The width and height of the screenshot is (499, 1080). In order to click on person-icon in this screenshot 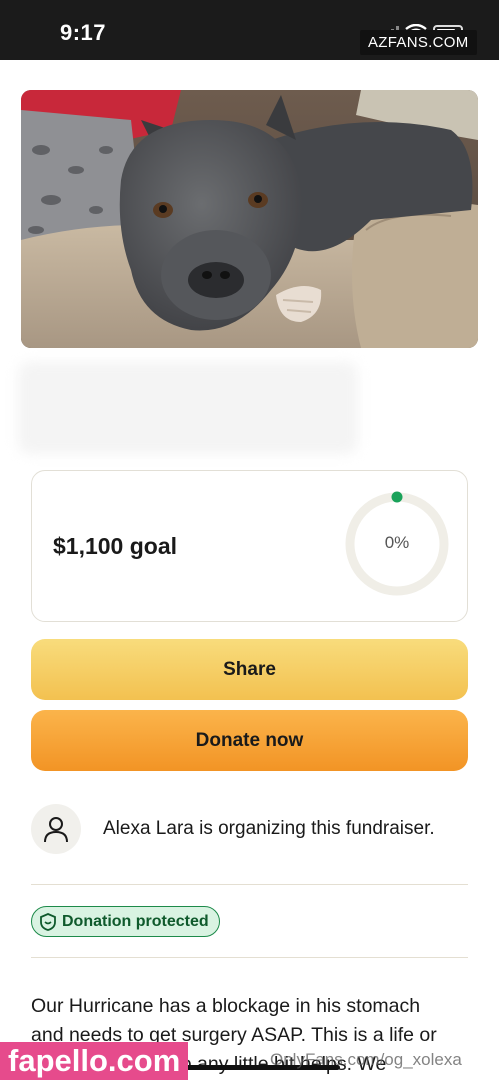, I will do `click(56, 830)`.